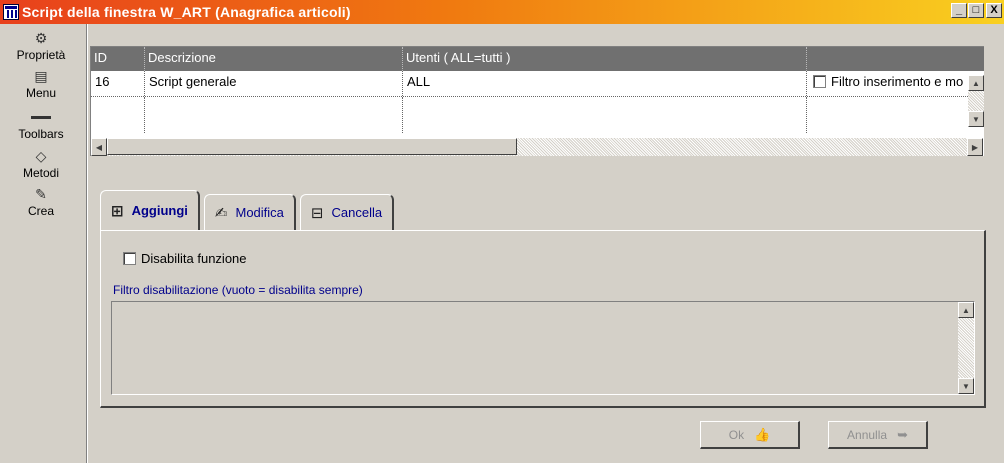  Describe the element at coordinates (736, 434) in the screenshot. I see `ok-label: Ok` at that location.